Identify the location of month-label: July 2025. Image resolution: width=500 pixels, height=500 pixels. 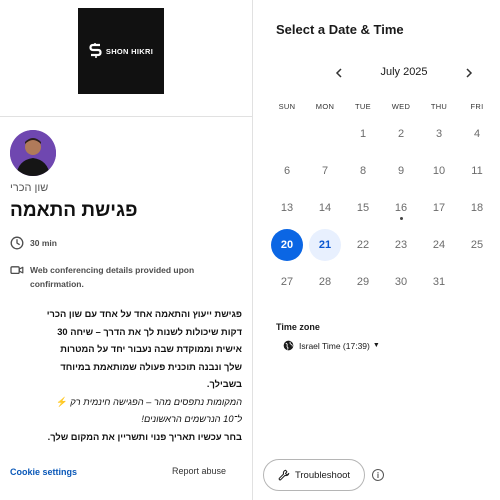
(404, 72).